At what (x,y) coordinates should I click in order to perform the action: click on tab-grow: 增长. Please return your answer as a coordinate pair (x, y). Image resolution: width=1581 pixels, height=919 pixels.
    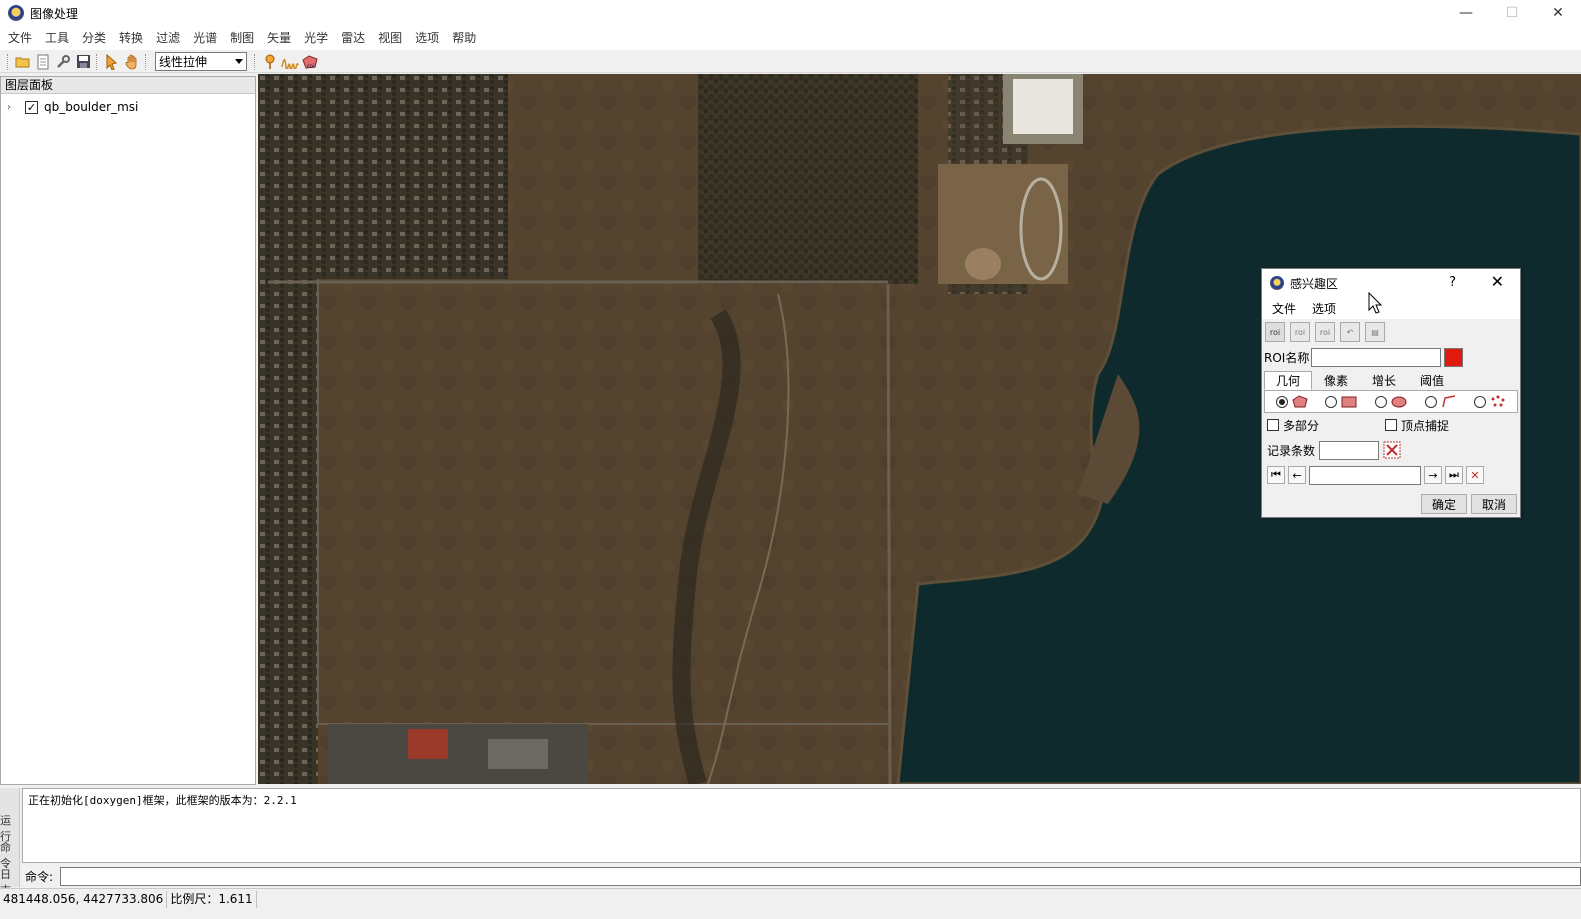
    Looking at the image, I should click on (1384, 380).